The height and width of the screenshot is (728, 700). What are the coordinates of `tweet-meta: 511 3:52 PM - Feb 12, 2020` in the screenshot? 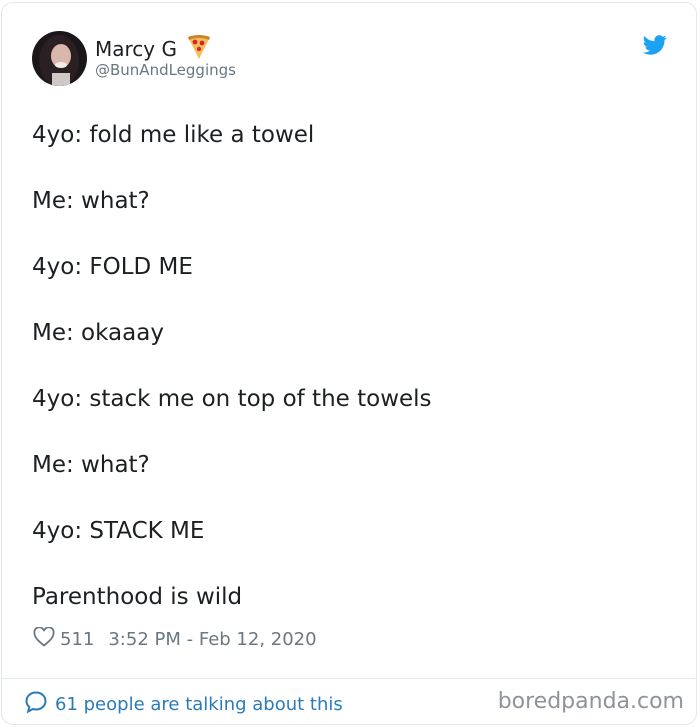 It's located at (175, 639).